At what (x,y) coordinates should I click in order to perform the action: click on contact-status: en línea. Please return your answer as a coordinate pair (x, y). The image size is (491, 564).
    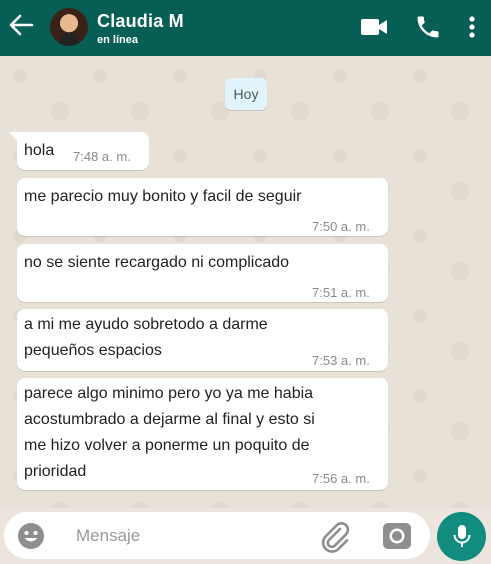
    Looking at the image, I should click on (117, 40).